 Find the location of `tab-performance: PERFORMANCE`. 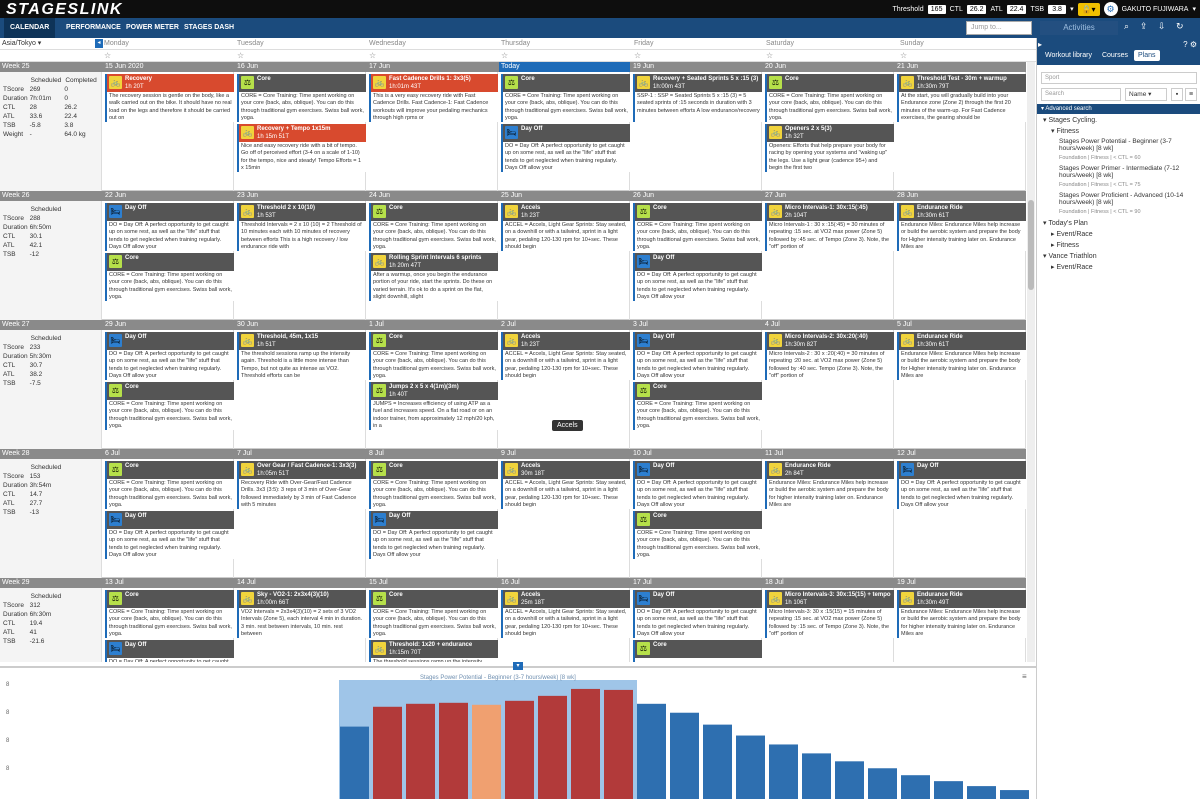

tab-performance: PERFORMANCE is located at coordinates (93, 28).